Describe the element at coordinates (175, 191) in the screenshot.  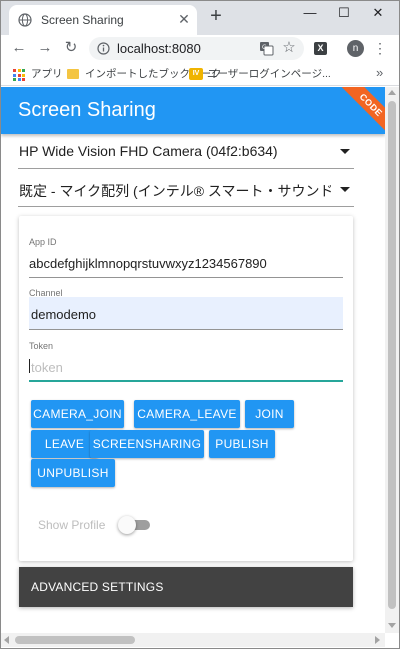
I see `microphone-select-value: 既定 - マイク配列 (インテル® スマート・サウンド・テクノロジー)` at that location.